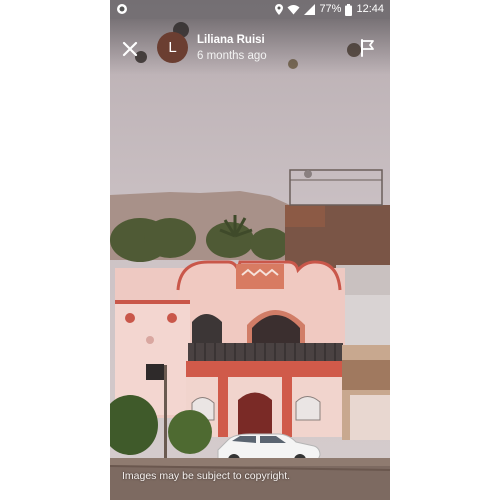  I want to click on contributor-name: Liliana Ruisi, so click(231, 40).